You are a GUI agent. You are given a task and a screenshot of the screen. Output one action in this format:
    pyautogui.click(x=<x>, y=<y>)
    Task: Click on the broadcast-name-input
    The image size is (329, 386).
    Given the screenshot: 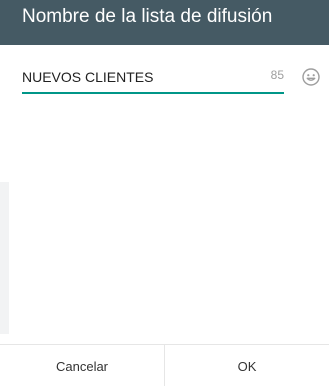 What is the action you would take?
    pyautogui.click(x=132, y=77)
    